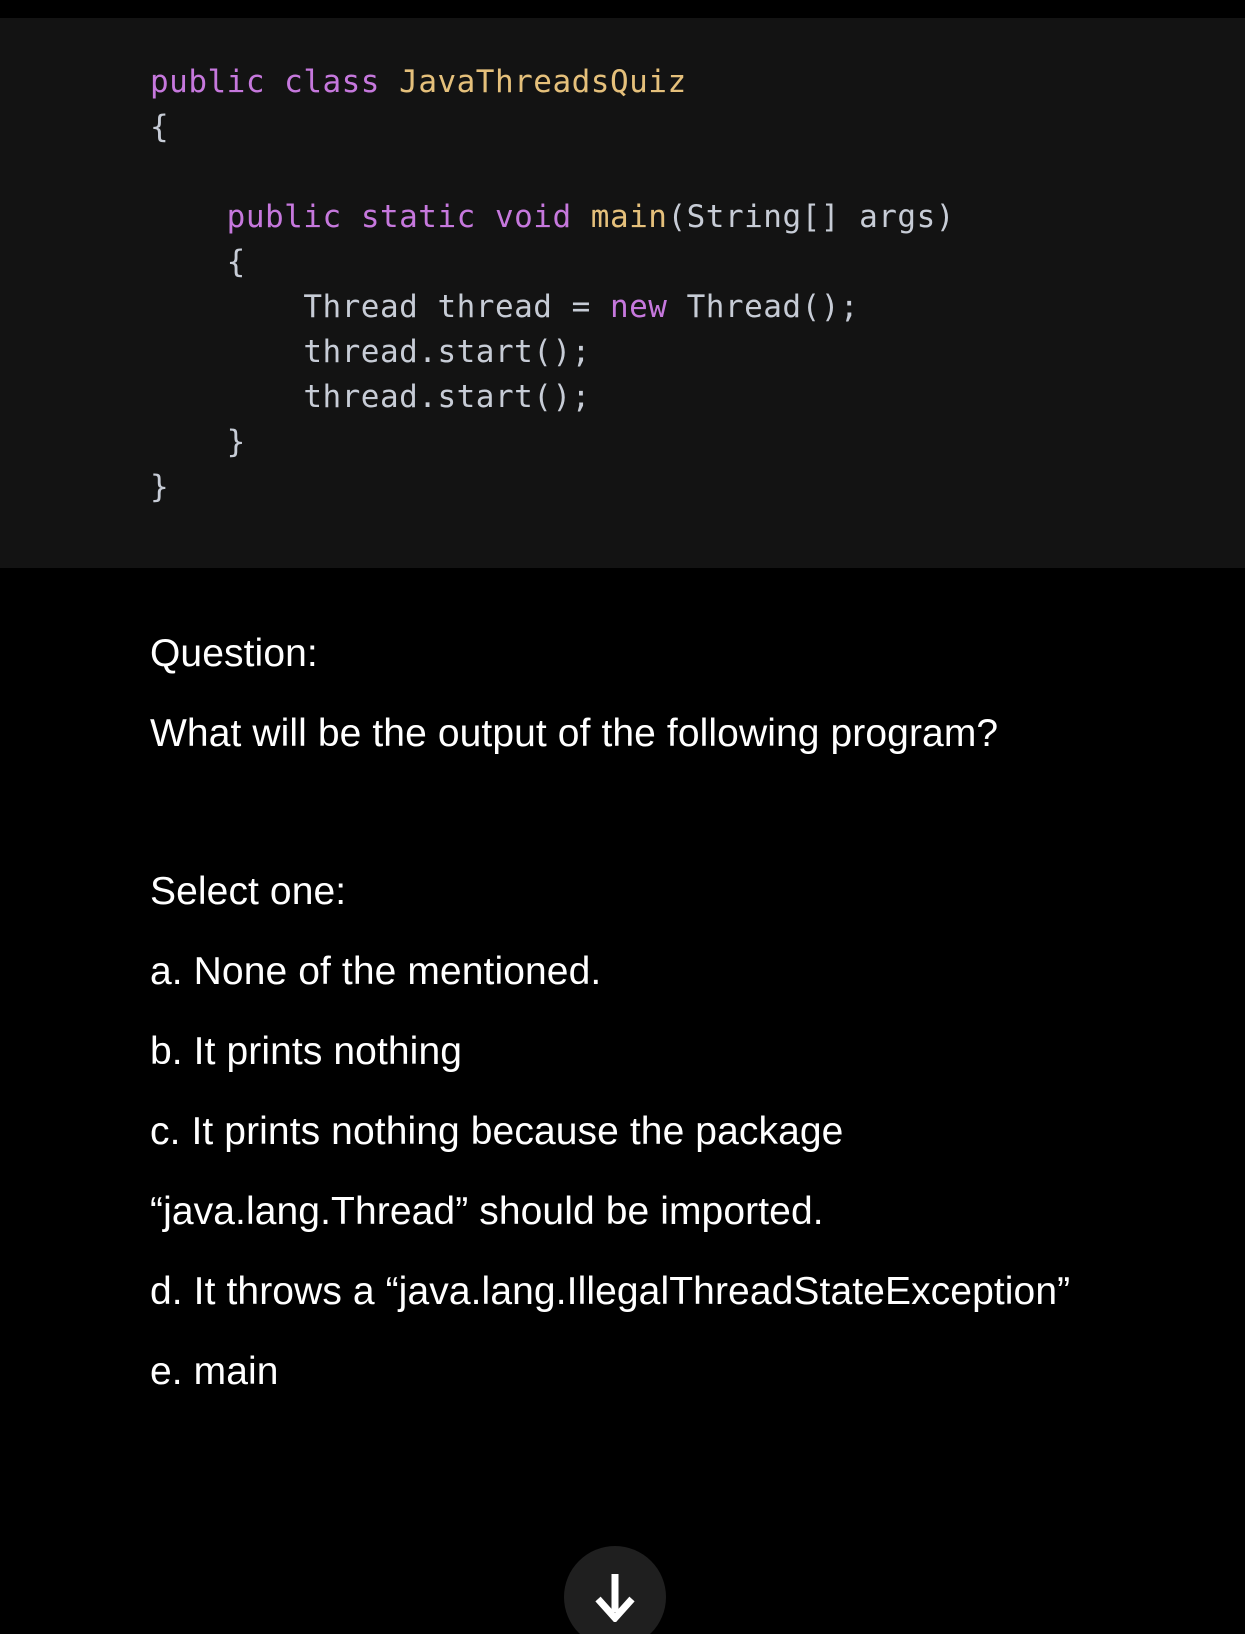 The height and width of the screenshot is (1634, 1245). Describe the element at coordinates (590, 307) in the screenshot. I see `code-token-assign: =` at that location.